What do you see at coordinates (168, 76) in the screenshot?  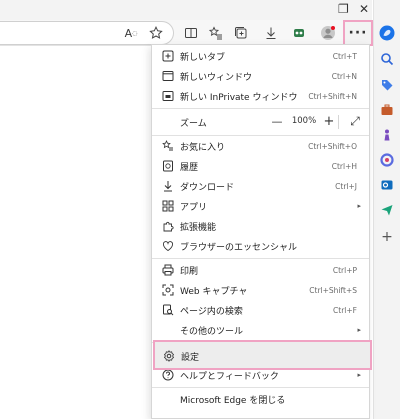 I see `new-window-icon` at bounding box center [168, 76].